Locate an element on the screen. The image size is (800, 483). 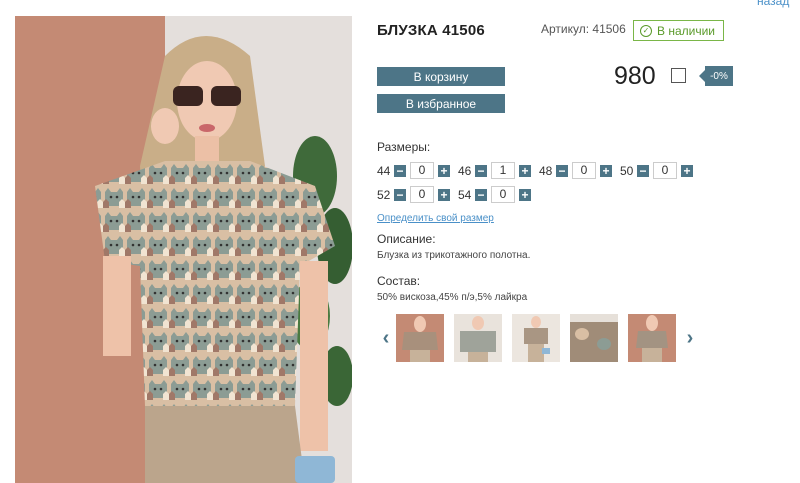
composition-label: Состав: is located at coordinates (399, 281).